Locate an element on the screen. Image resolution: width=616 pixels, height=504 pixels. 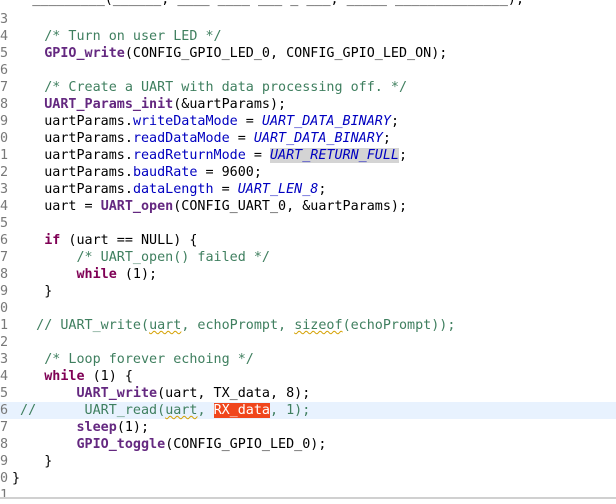
code-token: readReturnMode is located at coordinates (189, 155).